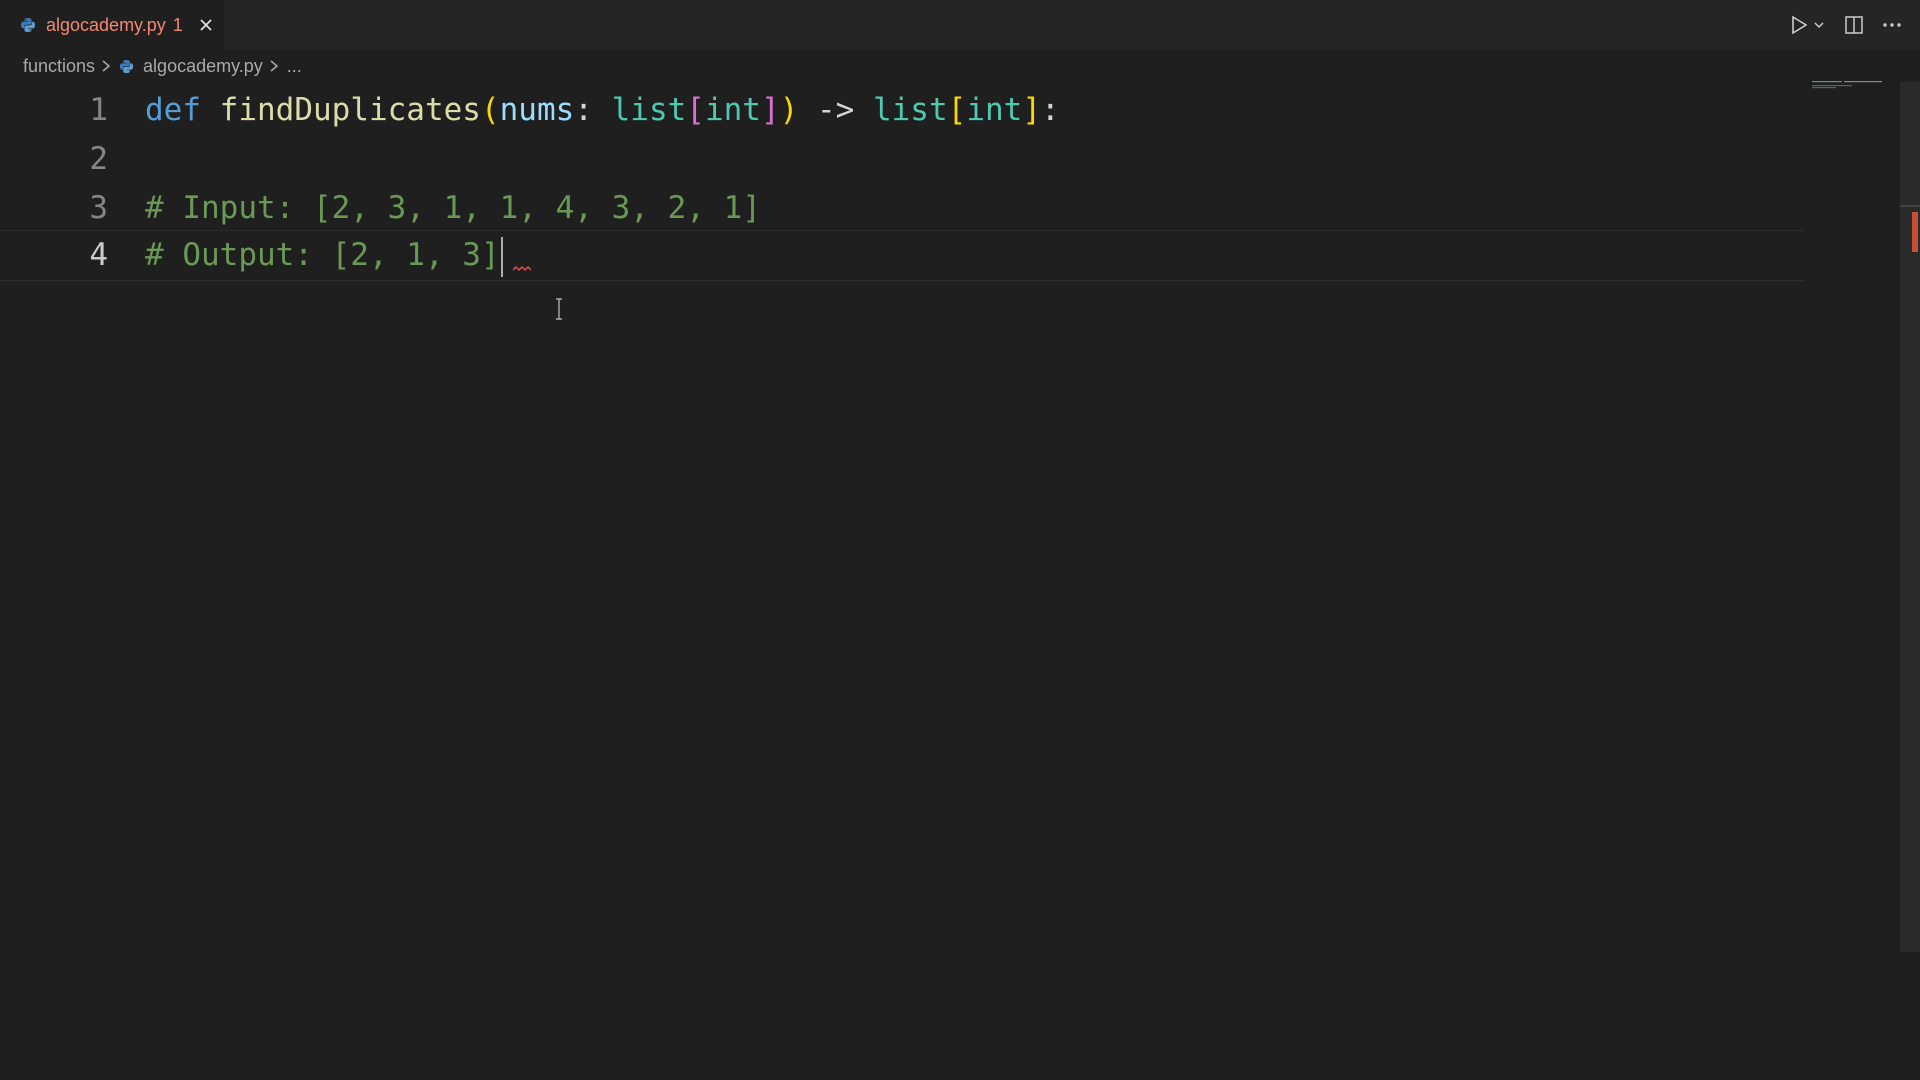 The image size is (1920, 1080). Describe the element at coordinates (1915, 232) in the screenshot. I see `scrollbar-error-marker` at that location.